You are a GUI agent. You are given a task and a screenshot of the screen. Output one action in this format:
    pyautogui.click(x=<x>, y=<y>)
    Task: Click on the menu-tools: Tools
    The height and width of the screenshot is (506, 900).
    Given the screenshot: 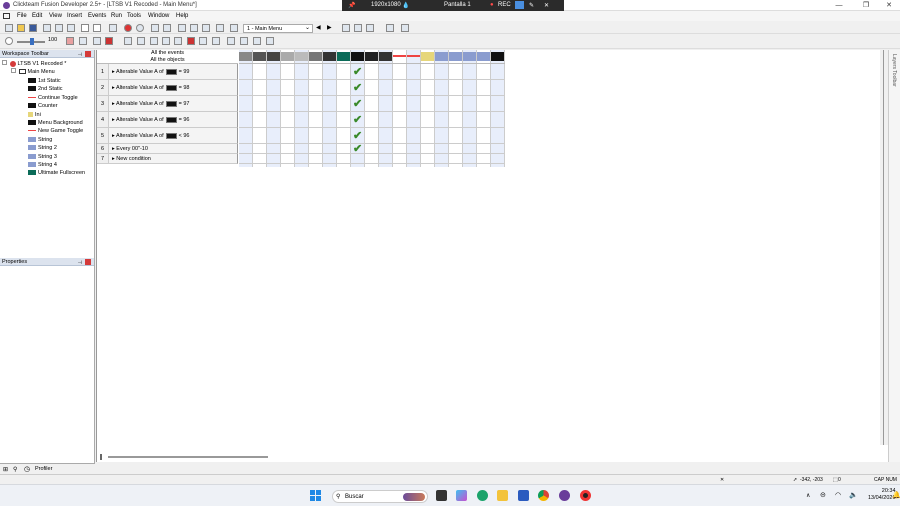 What is the action you would take?
    pyautogui.click(x=134, y=16)
    